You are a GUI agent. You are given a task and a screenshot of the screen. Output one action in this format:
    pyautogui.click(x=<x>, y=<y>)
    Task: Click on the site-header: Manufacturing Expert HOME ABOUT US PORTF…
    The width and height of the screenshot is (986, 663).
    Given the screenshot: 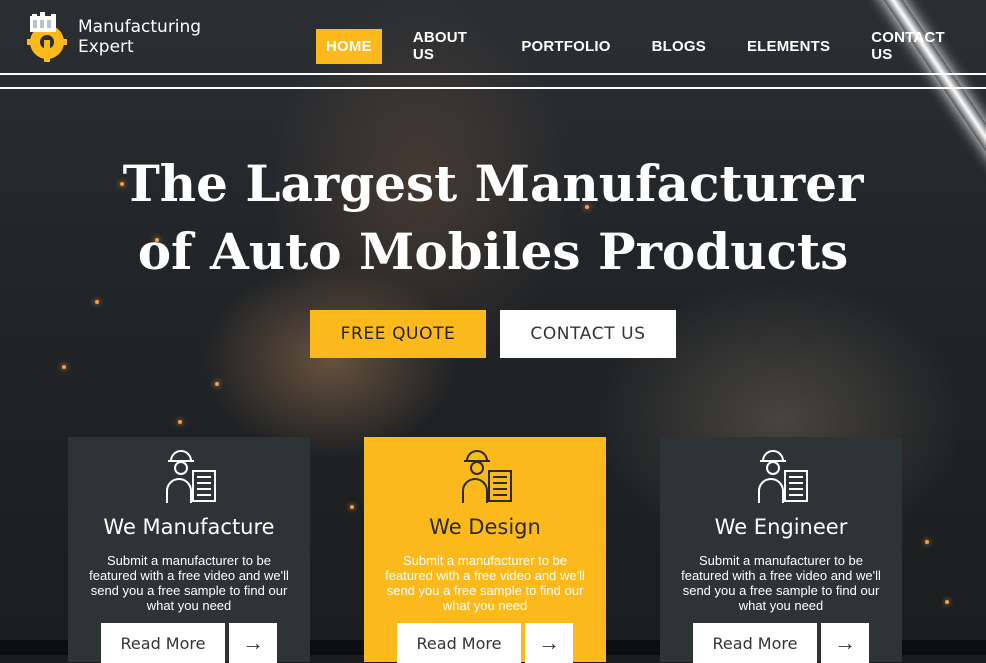 What is the action you would take?
    pyautogui.click(x=493, y=37)
    